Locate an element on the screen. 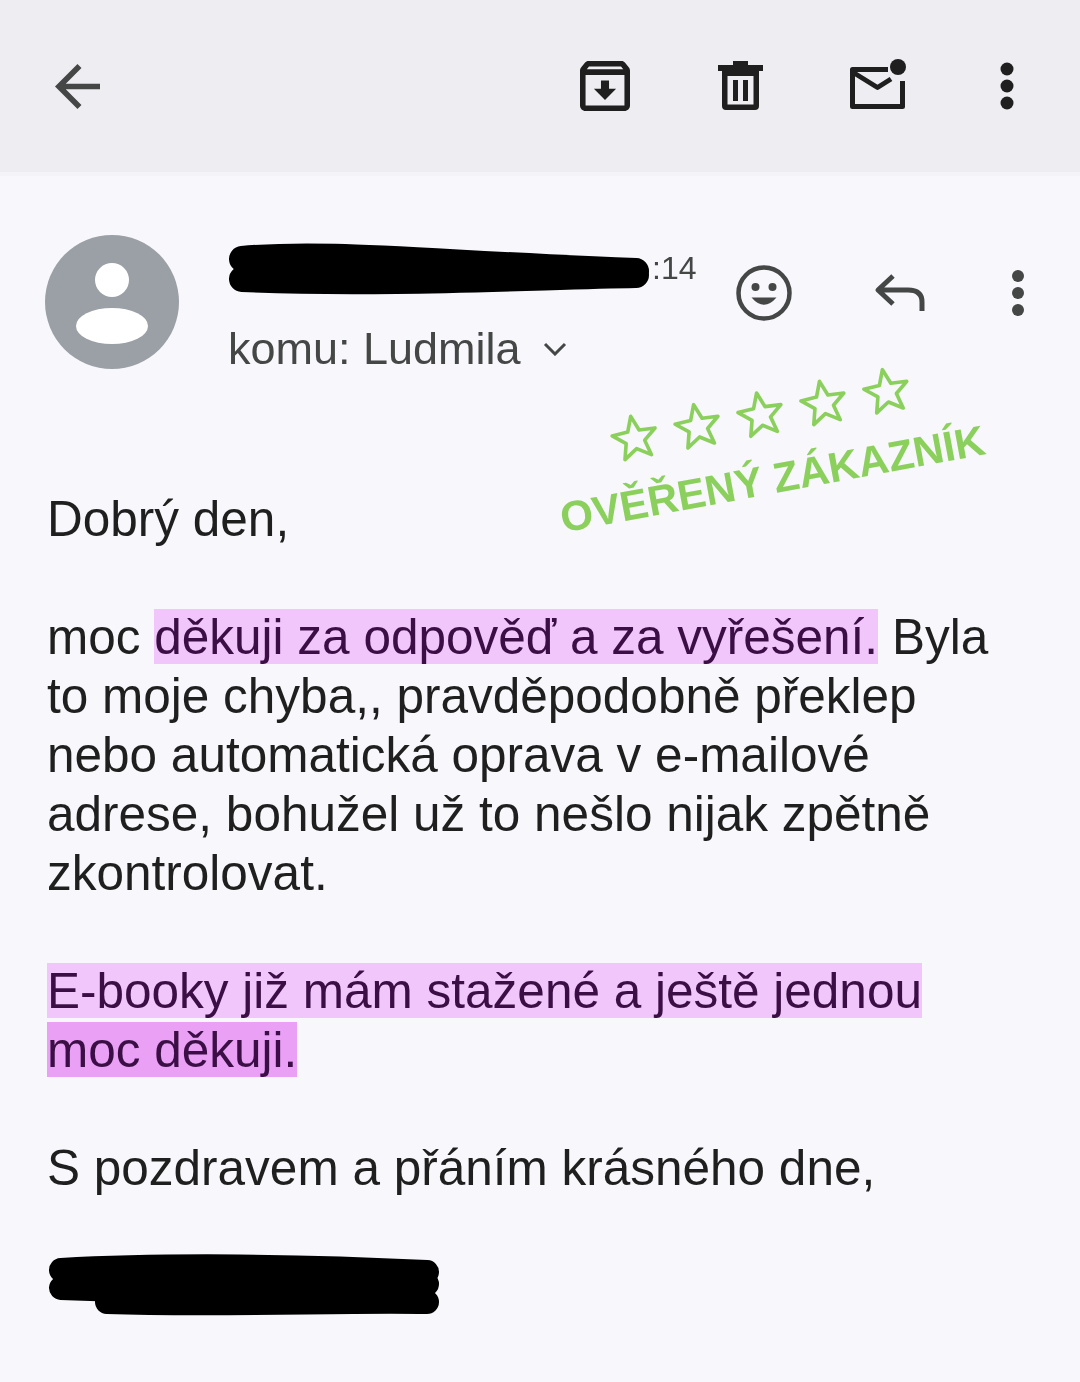  body-paragraph: Dobrý den, is located at coordinates (168, 519).